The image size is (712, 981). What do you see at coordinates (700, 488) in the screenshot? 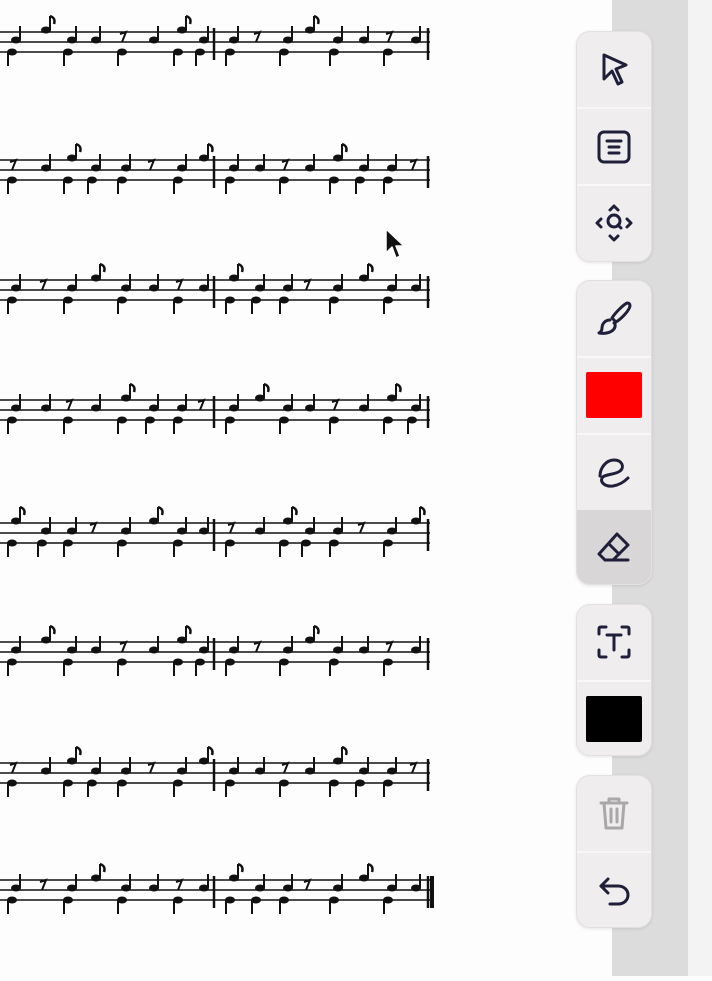
I see `window-edge` at bounding box center [700, 488].